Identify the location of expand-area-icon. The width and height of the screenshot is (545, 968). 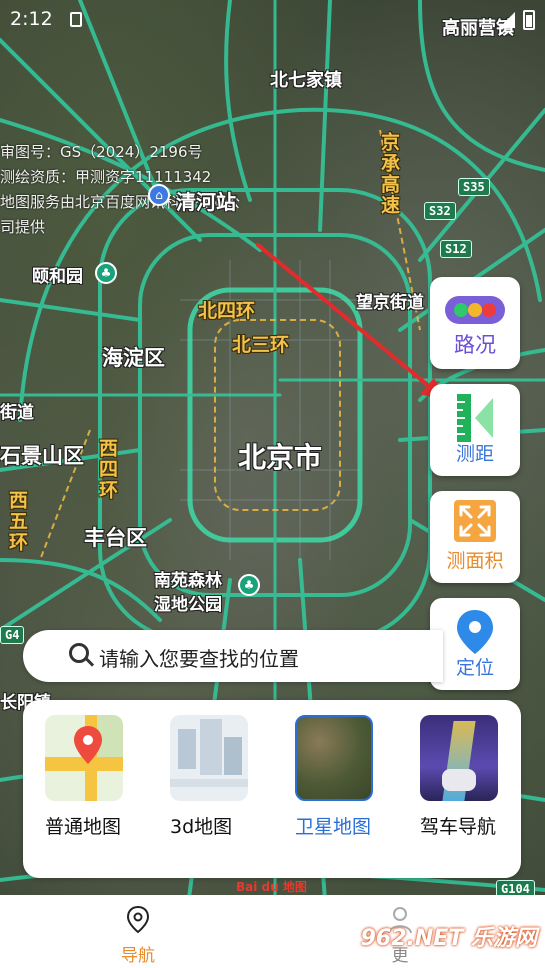
(475, 521).